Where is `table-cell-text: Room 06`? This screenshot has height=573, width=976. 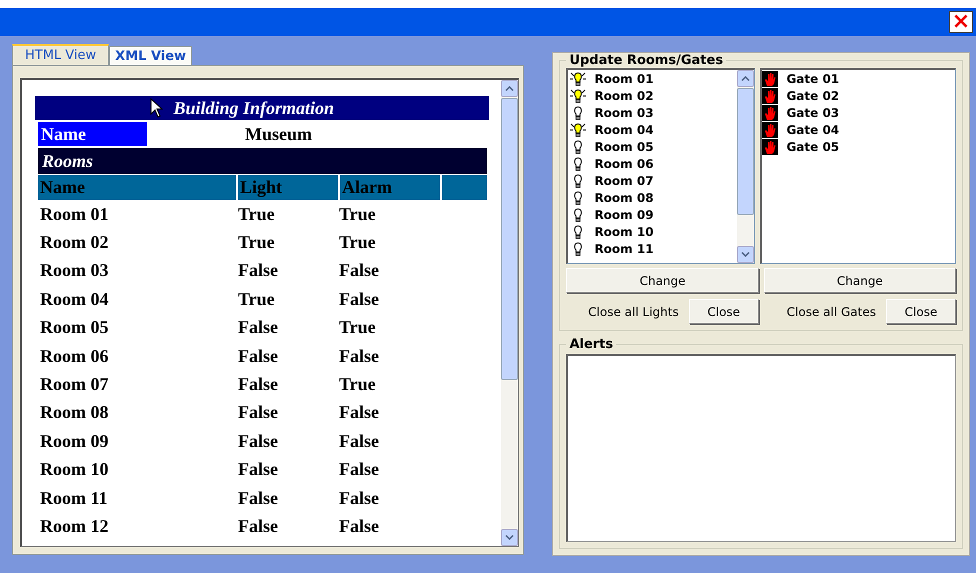
table-cell-text: Room 06 is located at coordinates (75, 356).